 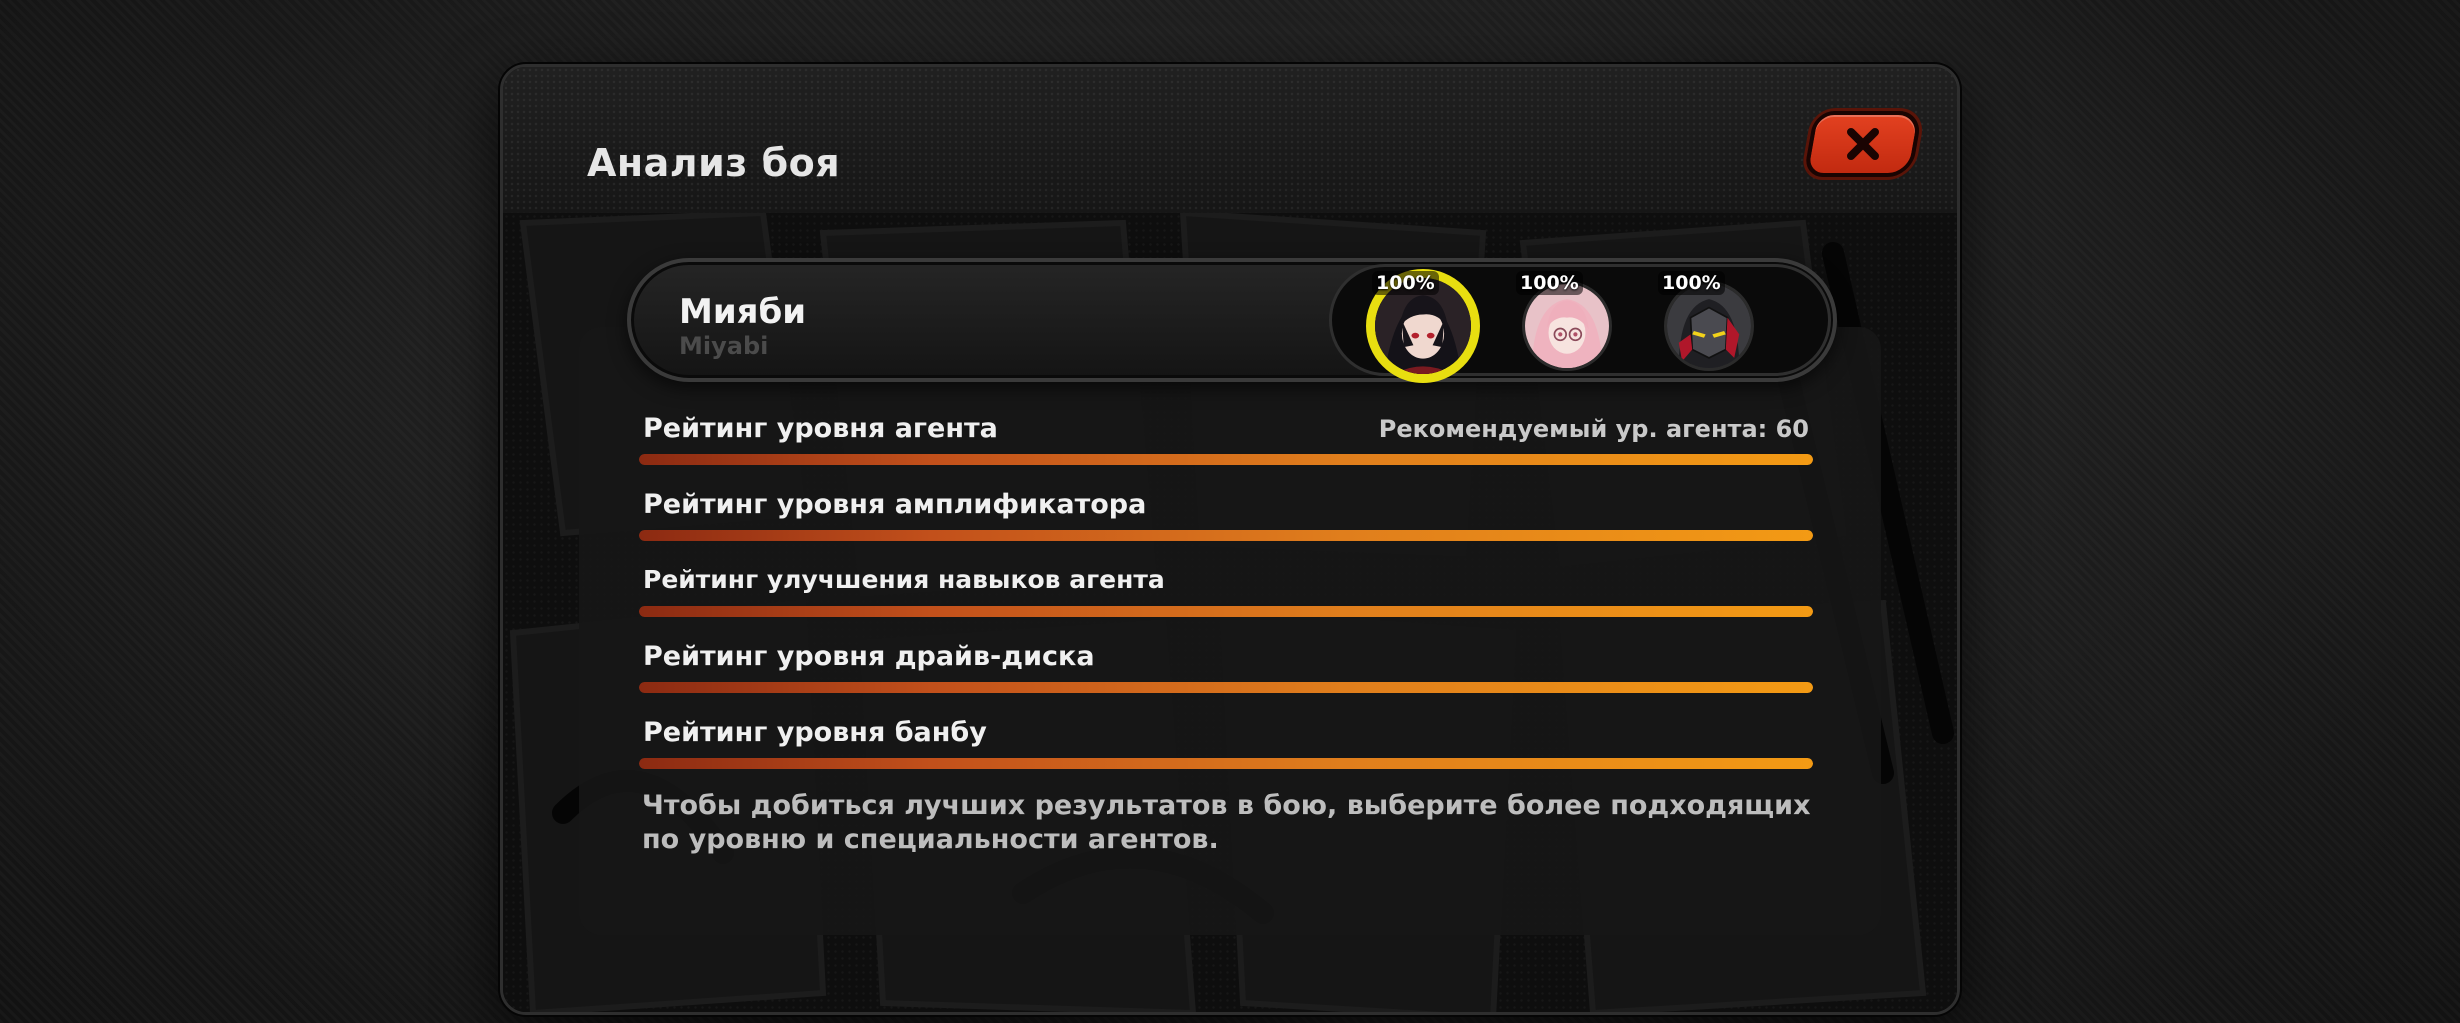 I want to click on rating-amplifier-level: Рейтинг уровня амплификатора, so click(x=1226, y=519).